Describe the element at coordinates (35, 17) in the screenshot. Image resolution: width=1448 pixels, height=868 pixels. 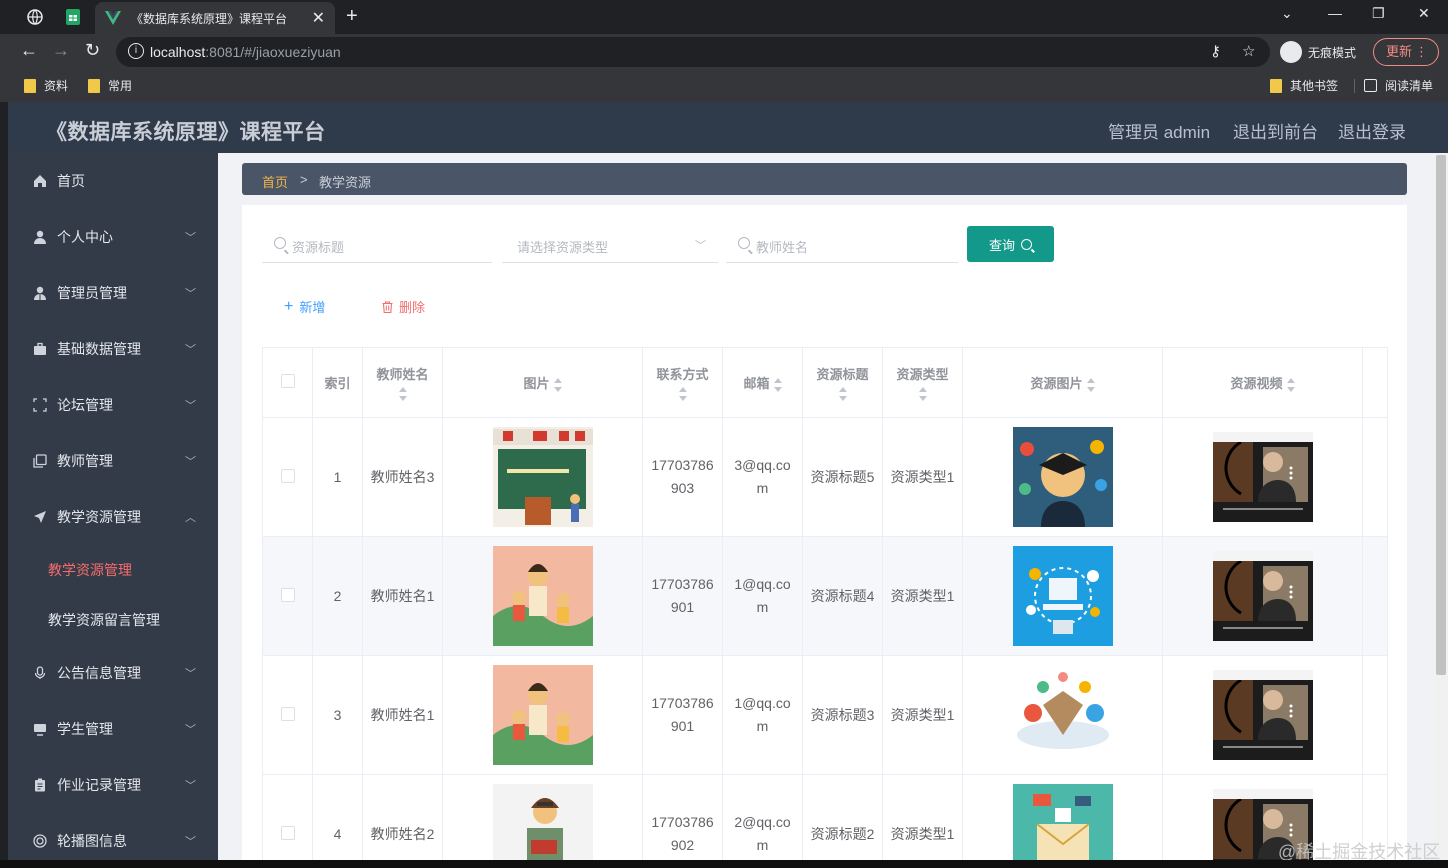
I see `globe-icon` at that location.